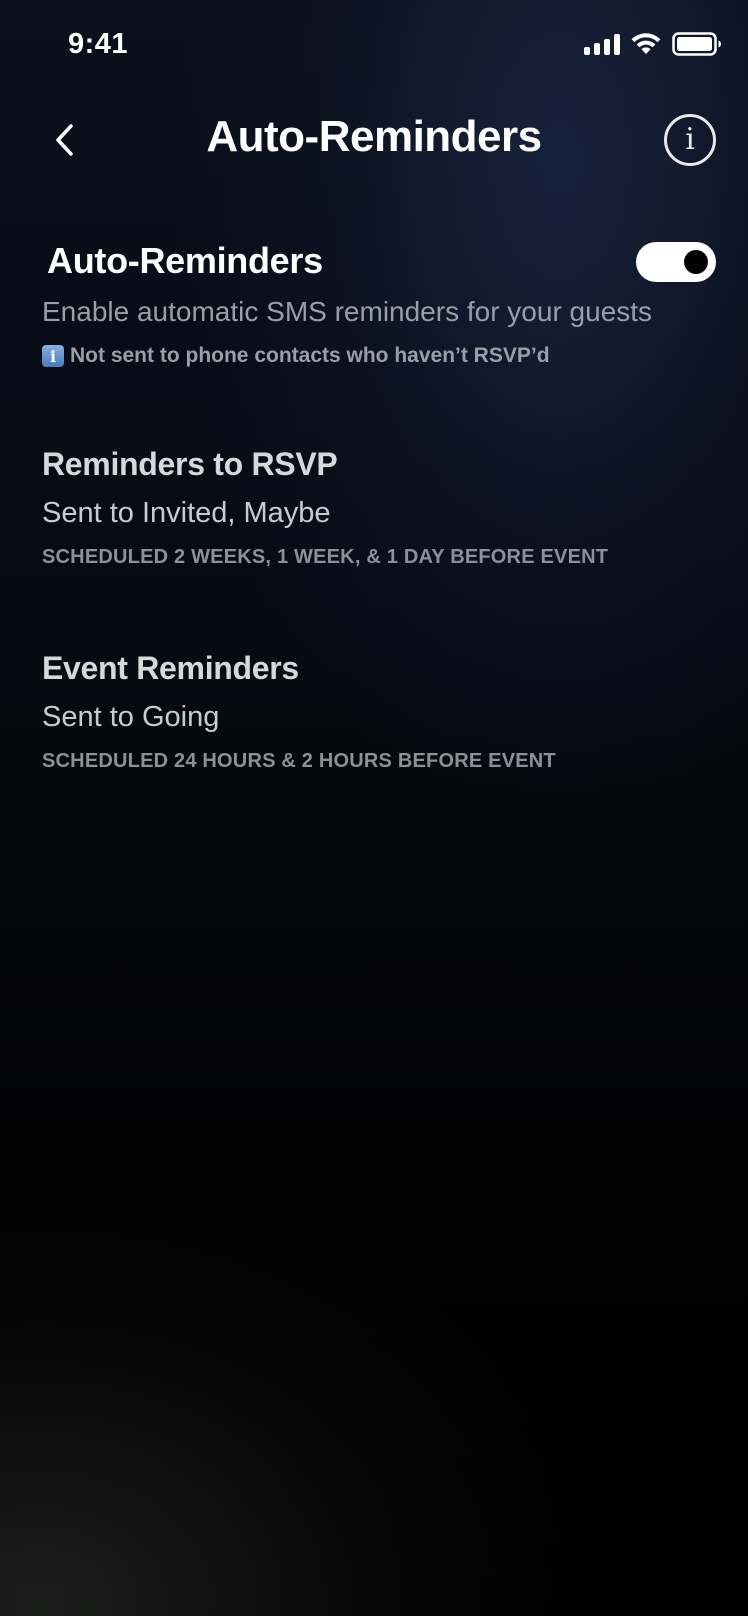 This screenshot has width=748, height=1616. I want to click on info-button: i, so click(690, 140).